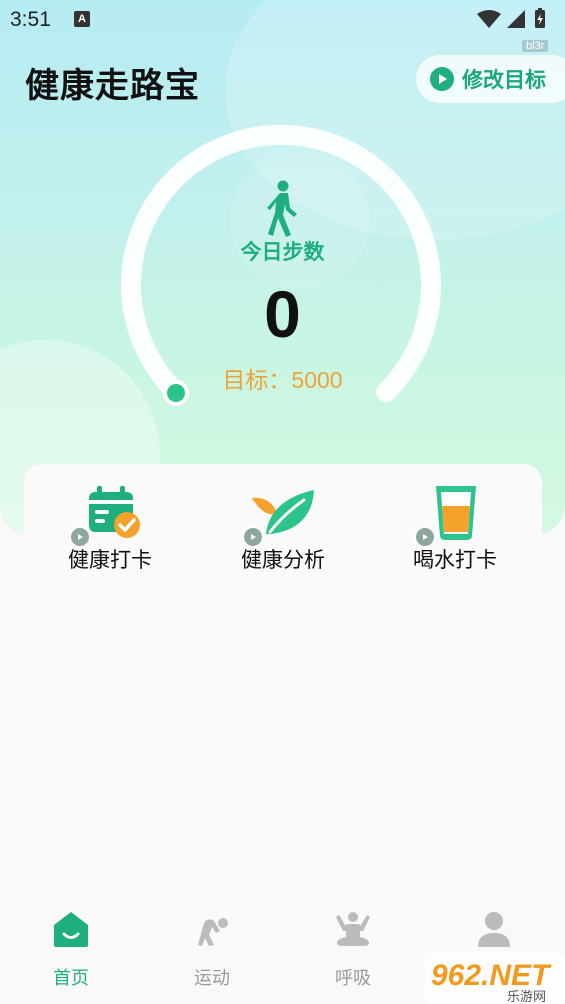  I want to click on watermark-text: 962.NET, so click(491, 975).